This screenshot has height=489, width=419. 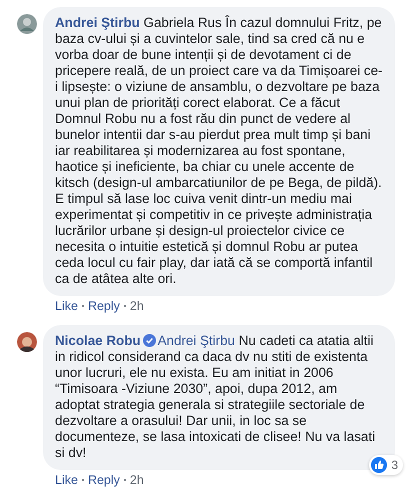 What do you see at coordinates (97, 22) in the screenshot?
I see `author-link: Andrei Ştirbu` at bounding box center [97, 22].